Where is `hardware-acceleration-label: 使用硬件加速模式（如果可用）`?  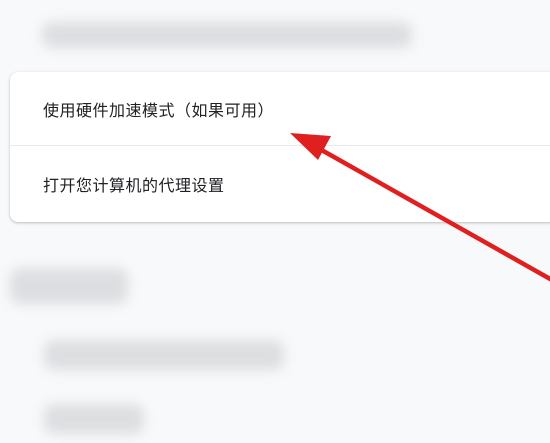 hardware-acceleration-label: 使用硬件加速模式（如果可用） is located at coordinates (159, 110).